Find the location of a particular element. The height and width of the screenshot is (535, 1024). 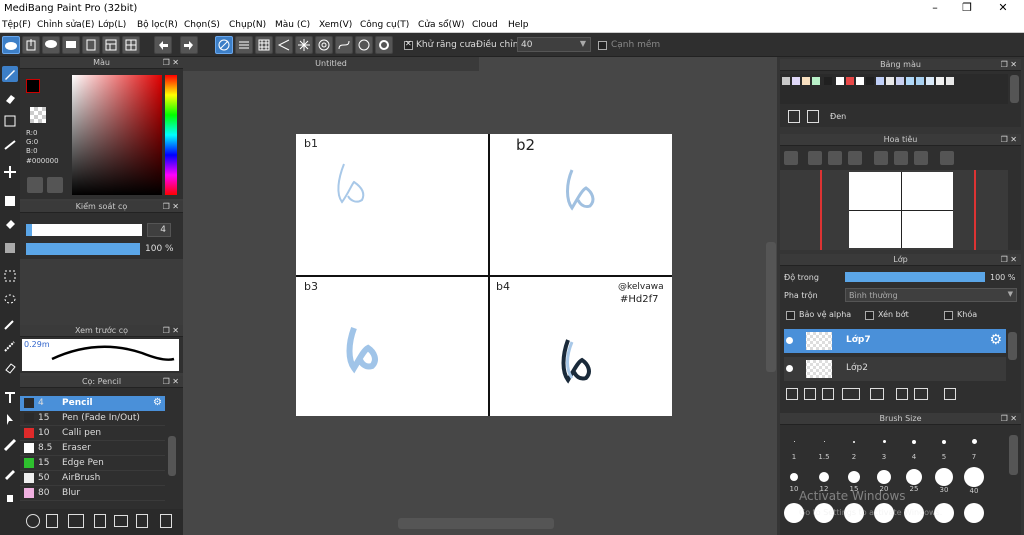

export-icon is located at coordinates (31, 45).